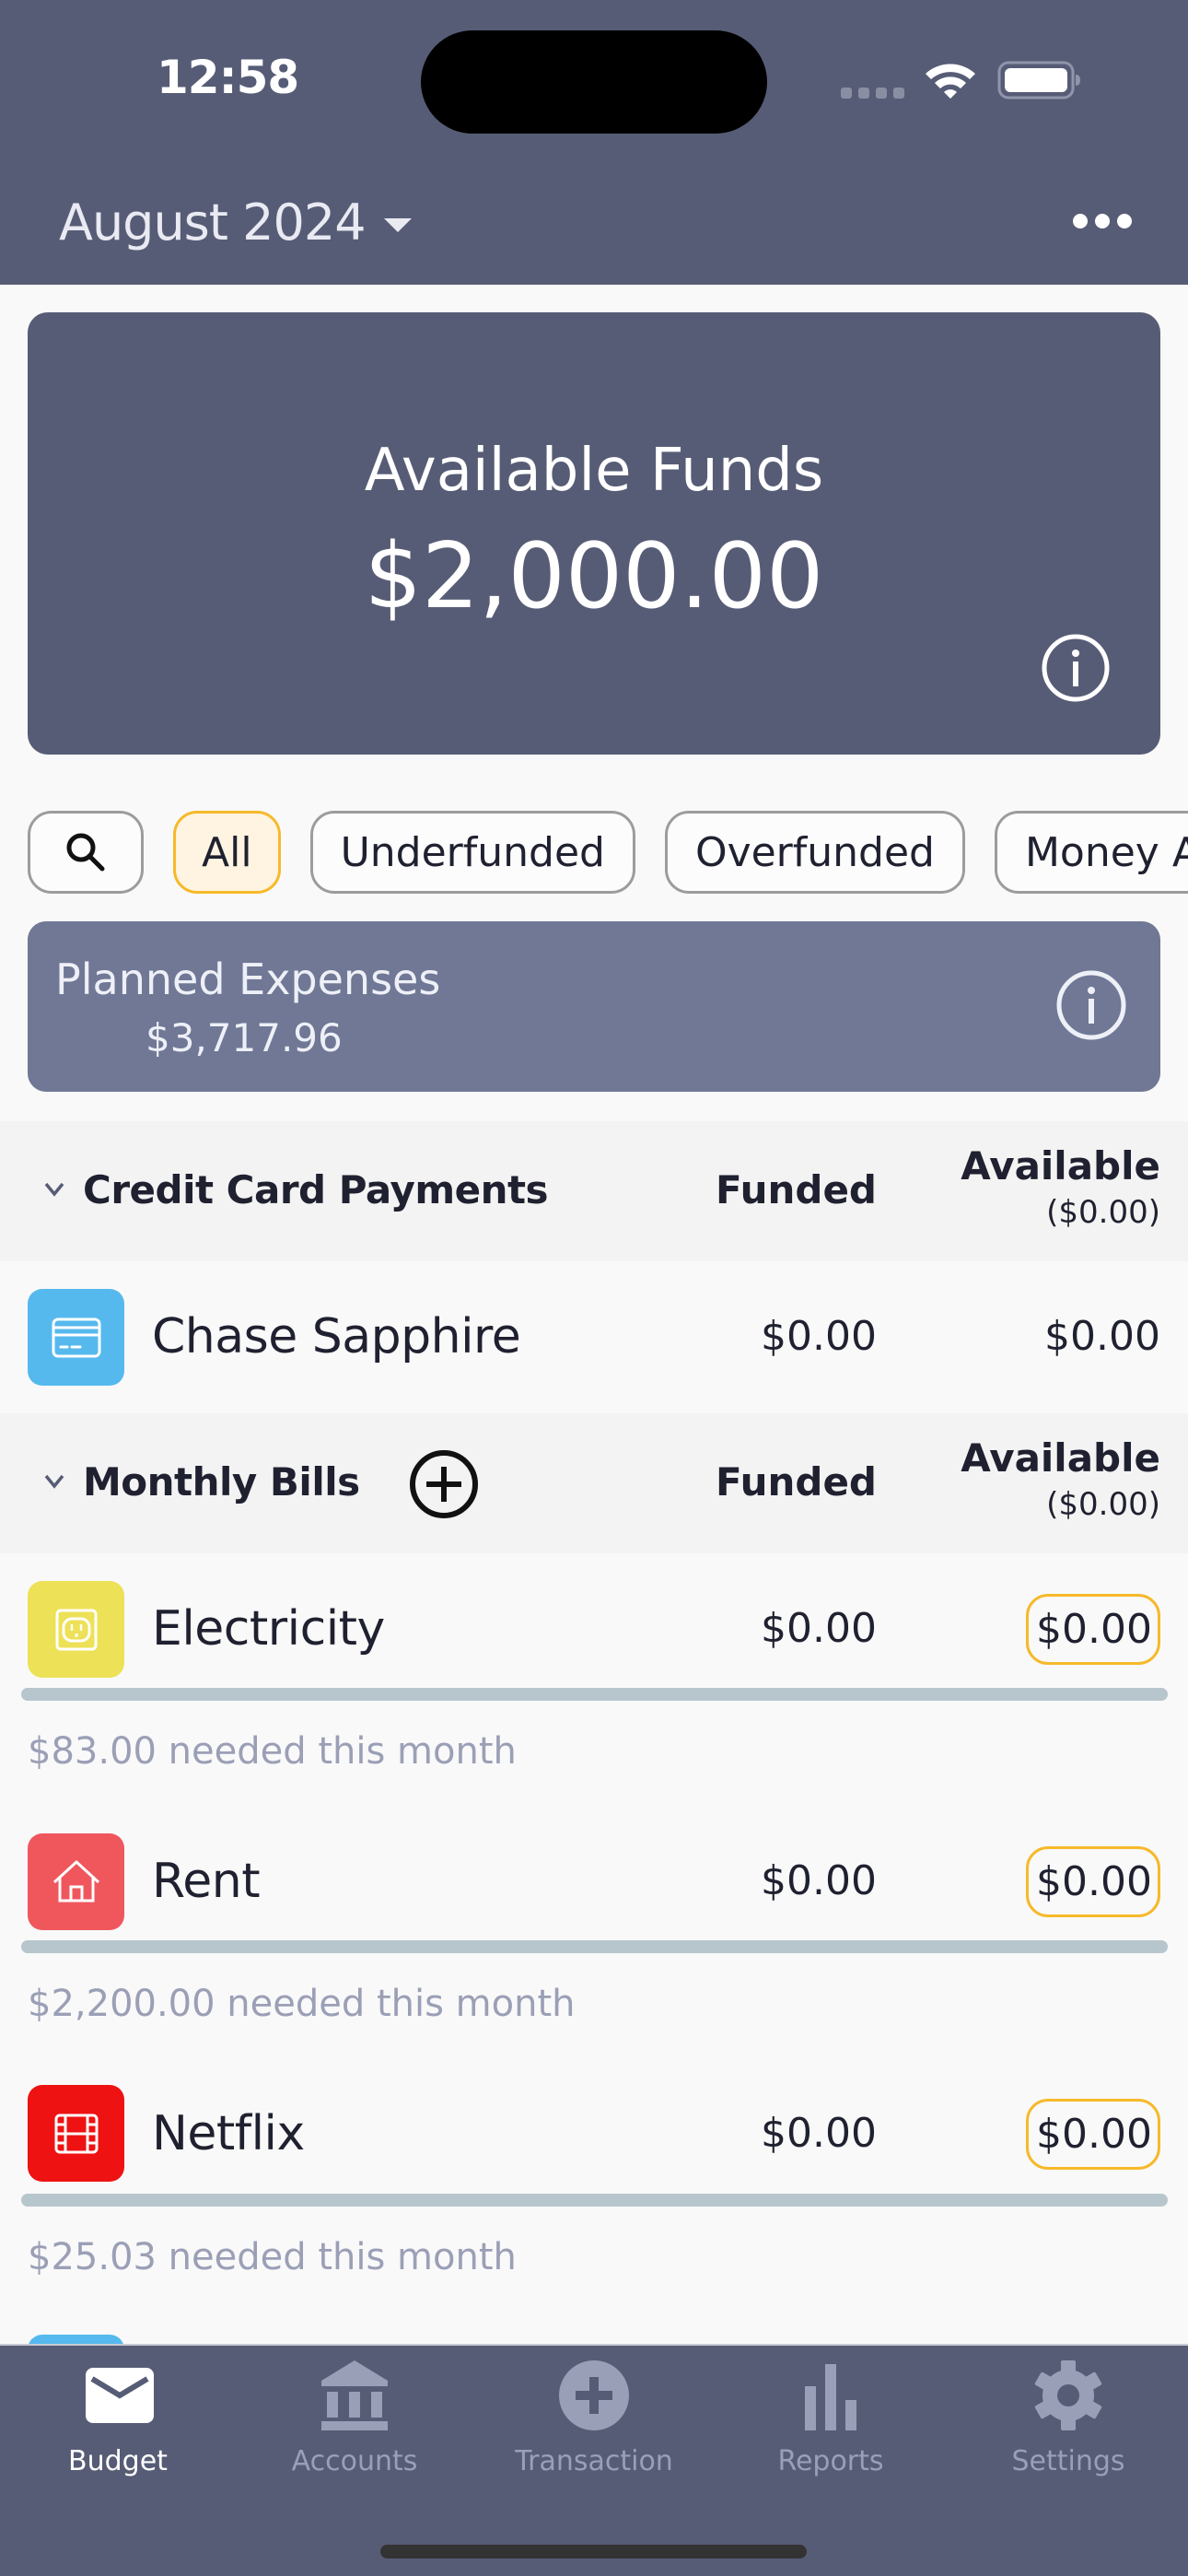 The width and height of the screenshot is (1188, 2576). Describe the element at coordinates (830, 2397) in the screenshot. I see `bar-chart-icon` at that location.